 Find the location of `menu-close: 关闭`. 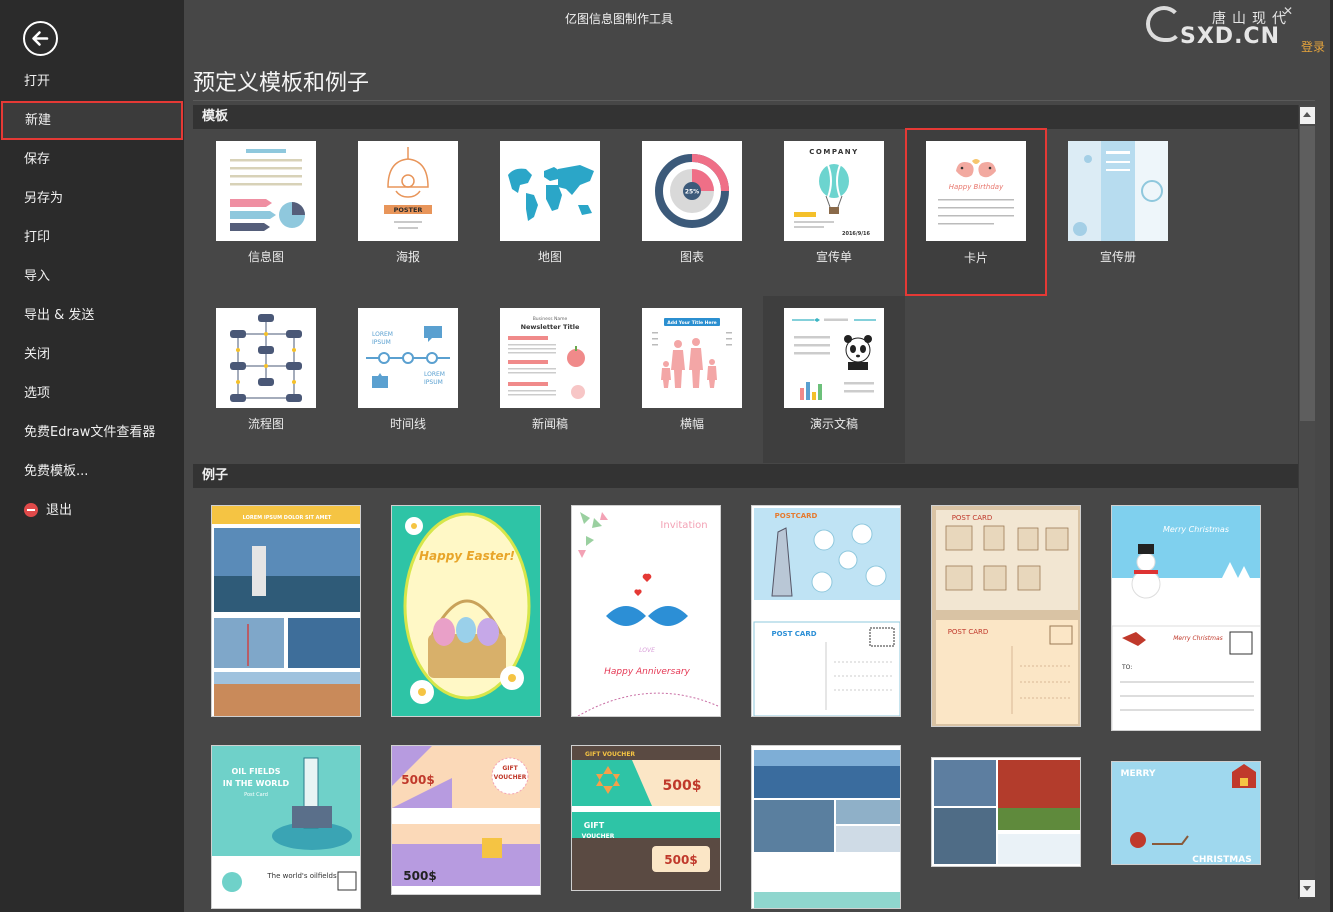

menu-close: 关闭 is located at coordinates (92, 354).